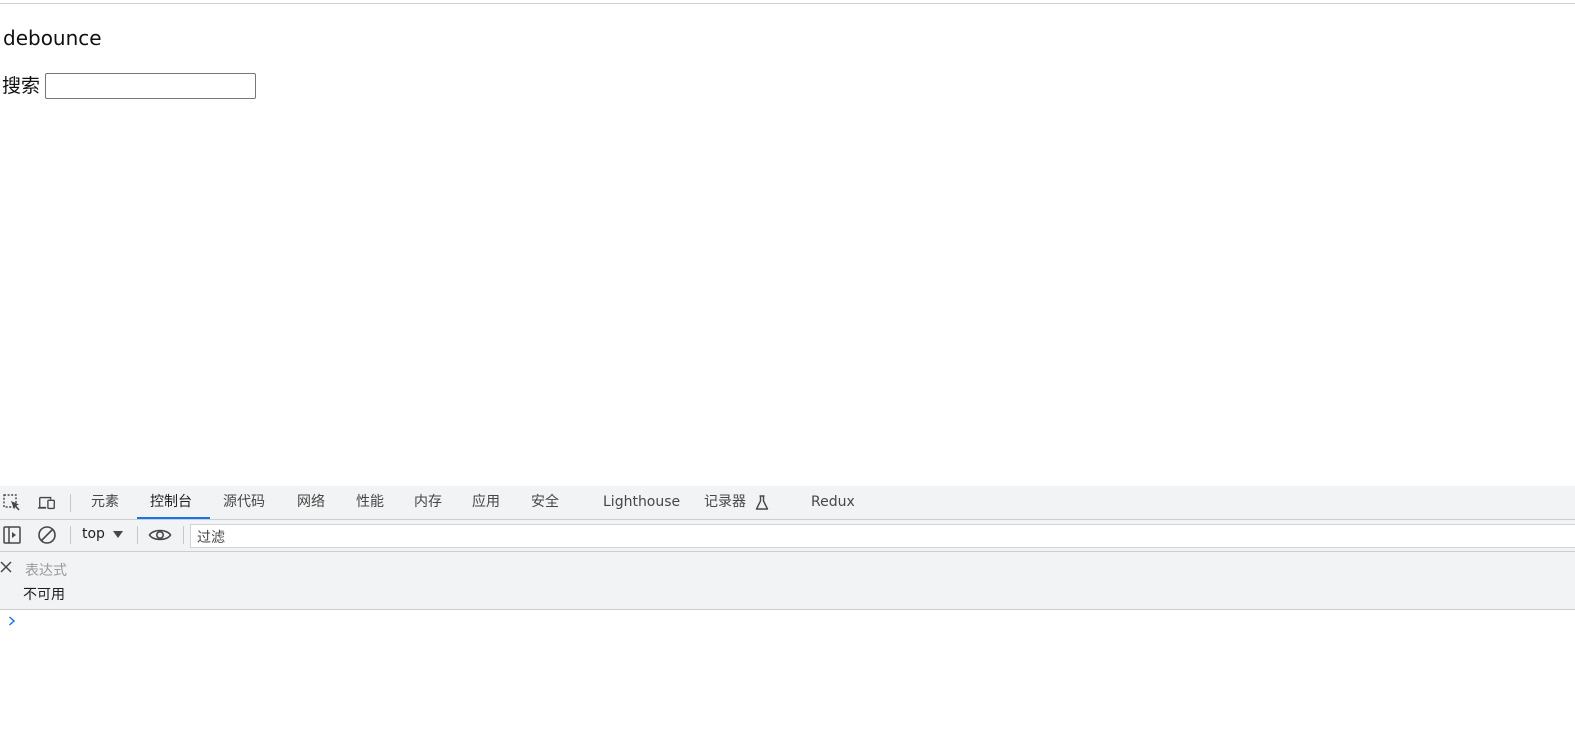 The height and width of the screenshot is (751, 1575). Describe the element at coordinates (486, 502) in the screenshot. I see `tab-application: 应用` at that location.